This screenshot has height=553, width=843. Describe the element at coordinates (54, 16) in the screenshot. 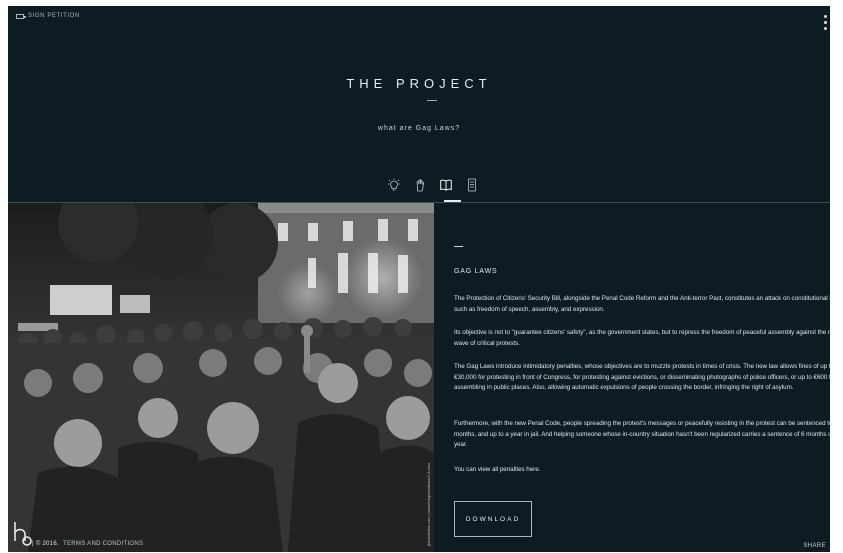

I see `sign-petition-label: SIGN PETITION` at that location.